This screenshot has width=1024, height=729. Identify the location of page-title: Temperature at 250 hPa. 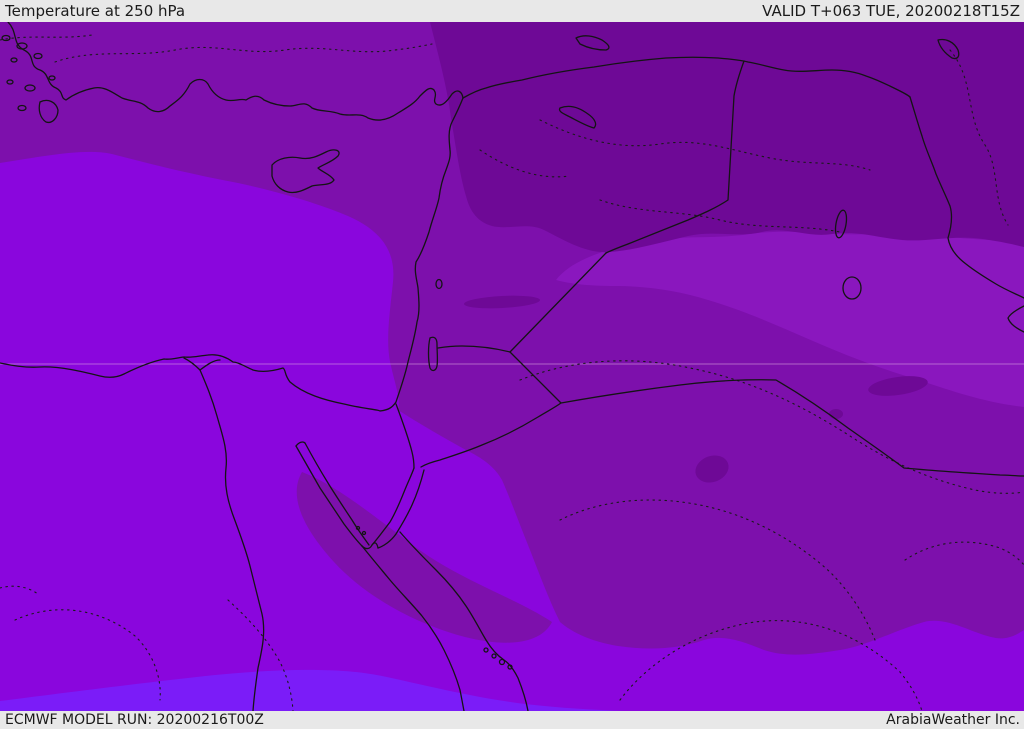
(95, 10).